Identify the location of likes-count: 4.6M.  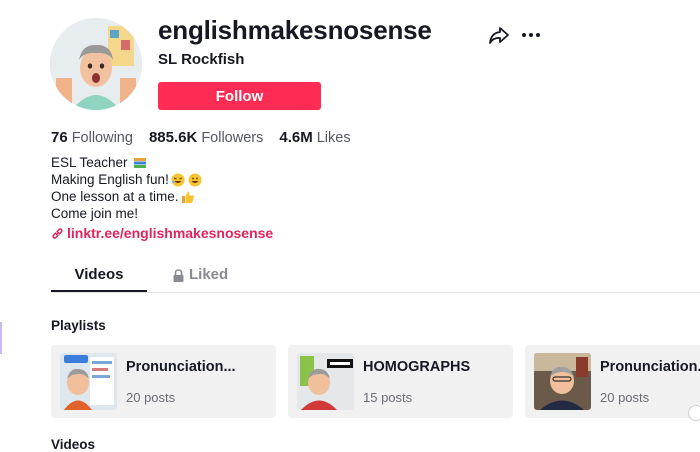
(296, 137).